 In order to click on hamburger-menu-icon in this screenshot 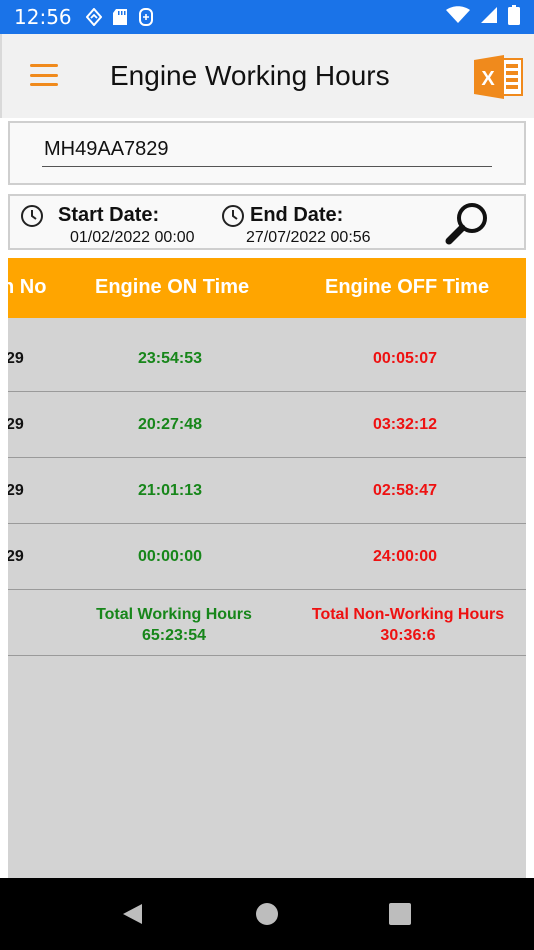, I will do `click(44, 75)`.